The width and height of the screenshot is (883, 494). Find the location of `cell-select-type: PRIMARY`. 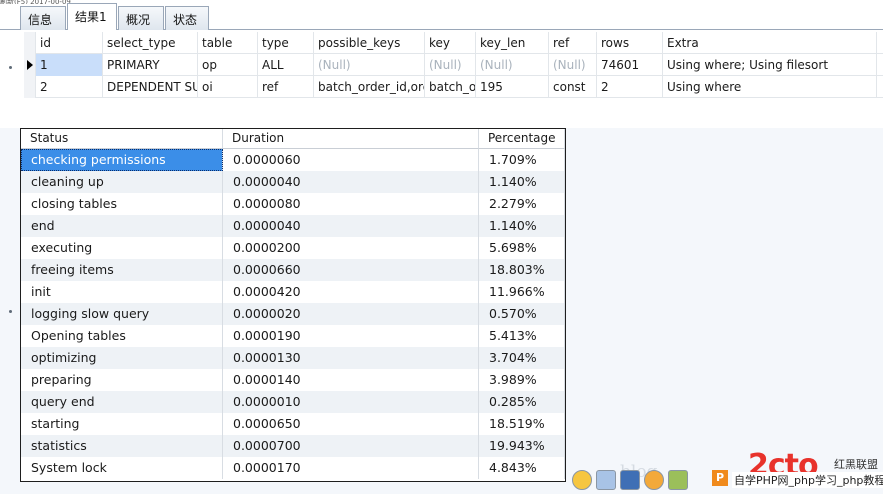

cell-select-type: PRIMARY is located at coordinates (150, 65).